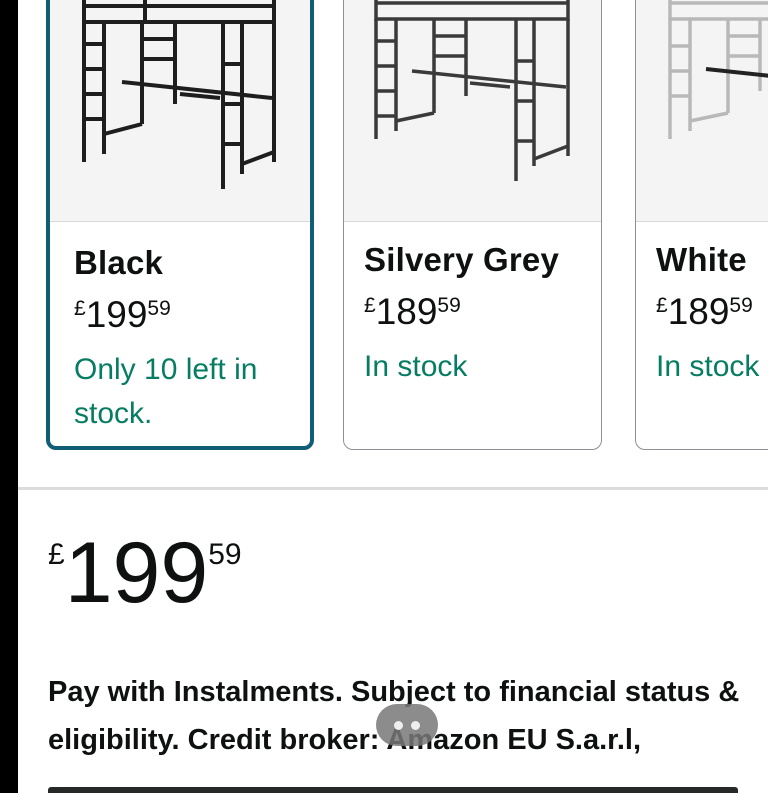 Image resolution: width=768 pixels, height=793 pixels. Describe the element at coordinates (701, 225) in the screenshot. I see `variant-card-white: White £18959 In stock` at that location.